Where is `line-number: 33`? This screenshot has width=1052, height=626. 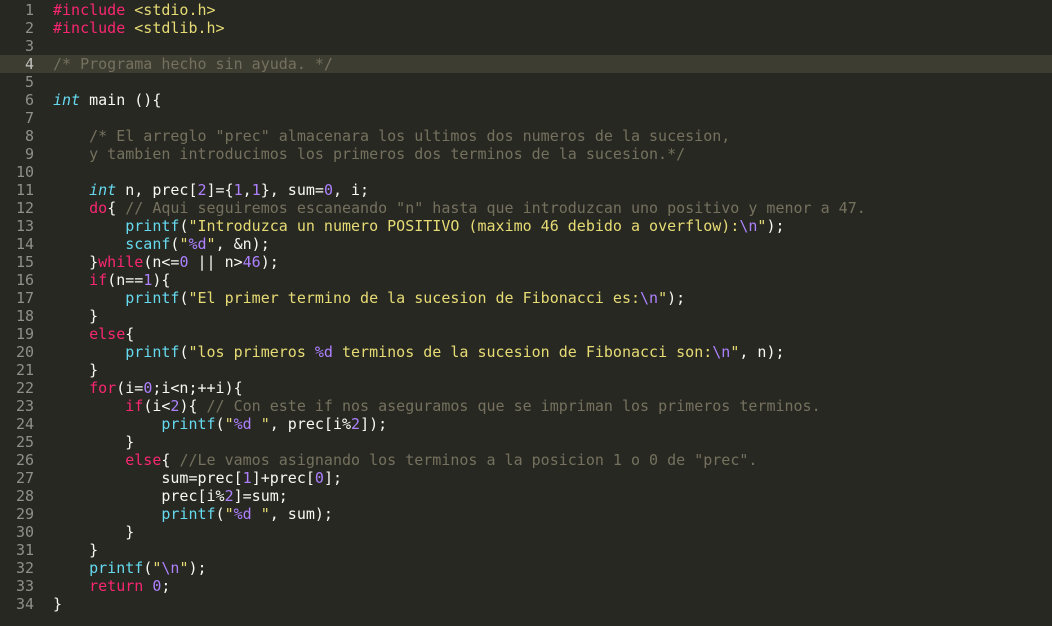 line-number: 33 is located at coordinates (24, 586).